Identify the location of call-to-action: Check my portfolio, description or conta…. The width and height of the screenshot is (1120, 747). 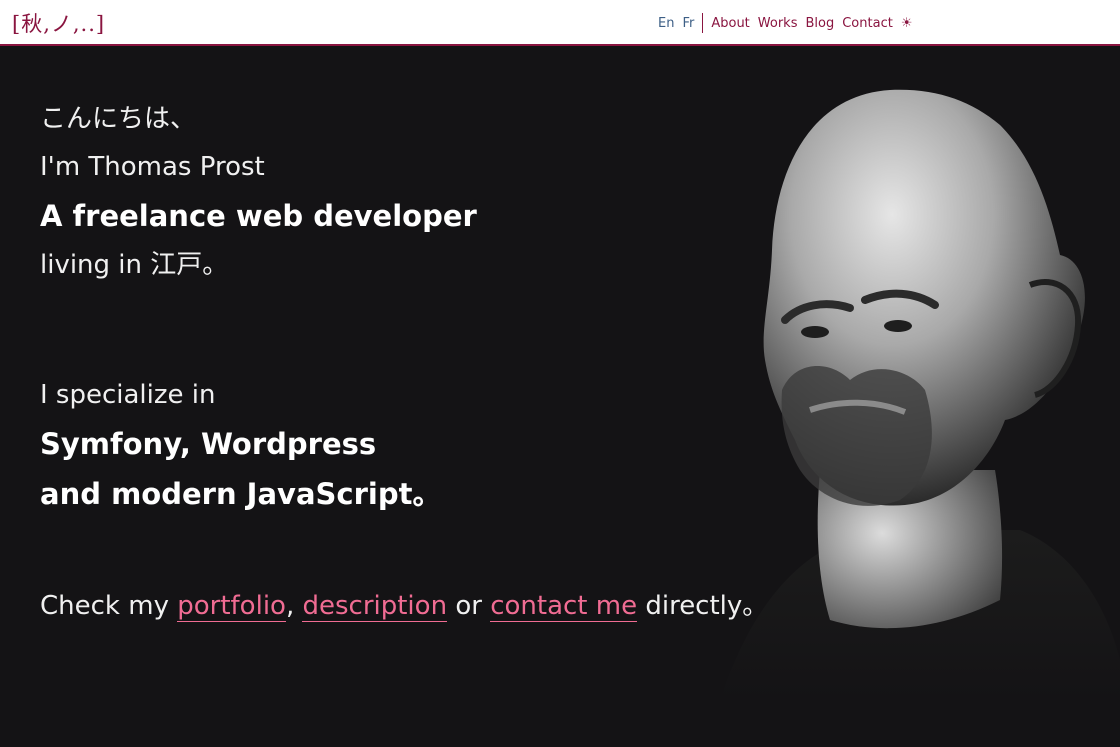
(410, 606).